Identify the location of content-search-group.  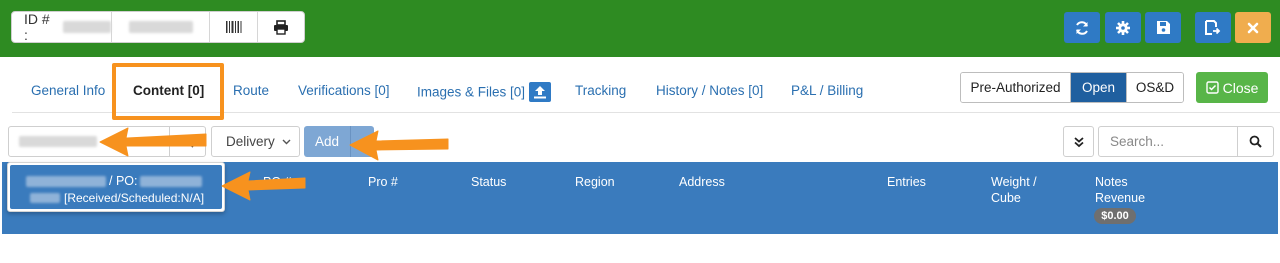
(107, 141).